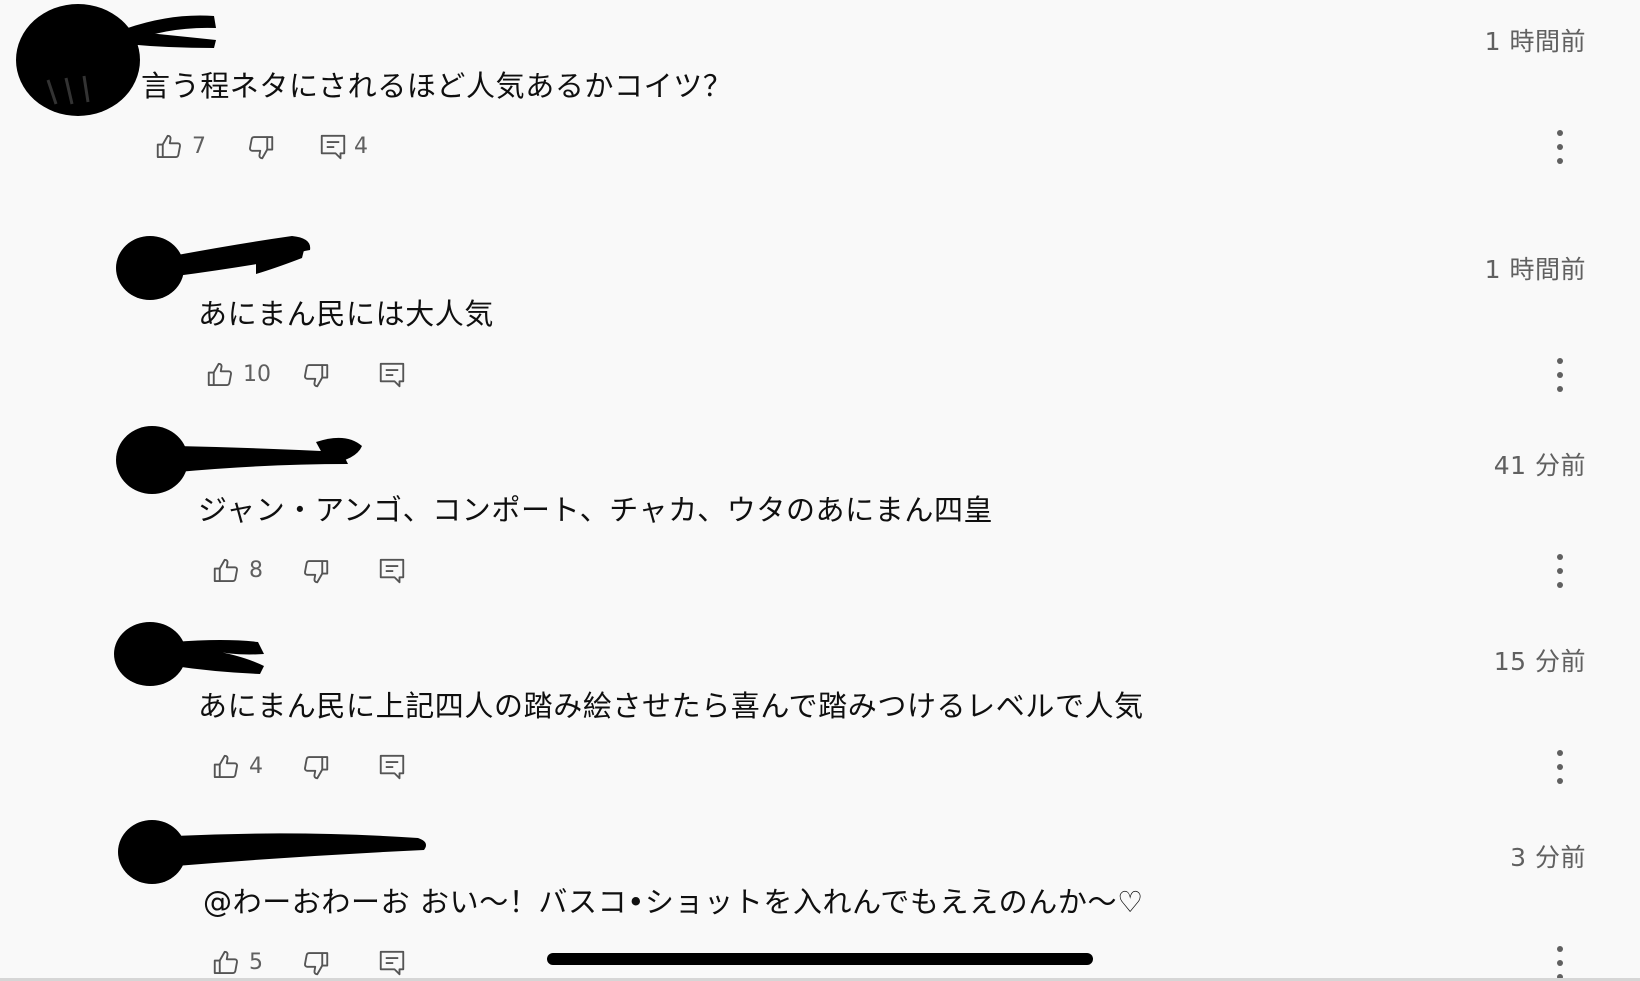  What do you see at coordinates (673, 902) in the screenshot?
I see `comment-text: @わーおわーお おい〜！バスコ•ショットを入れんでもええのんか〜♡` at bounding box center [673, 902].